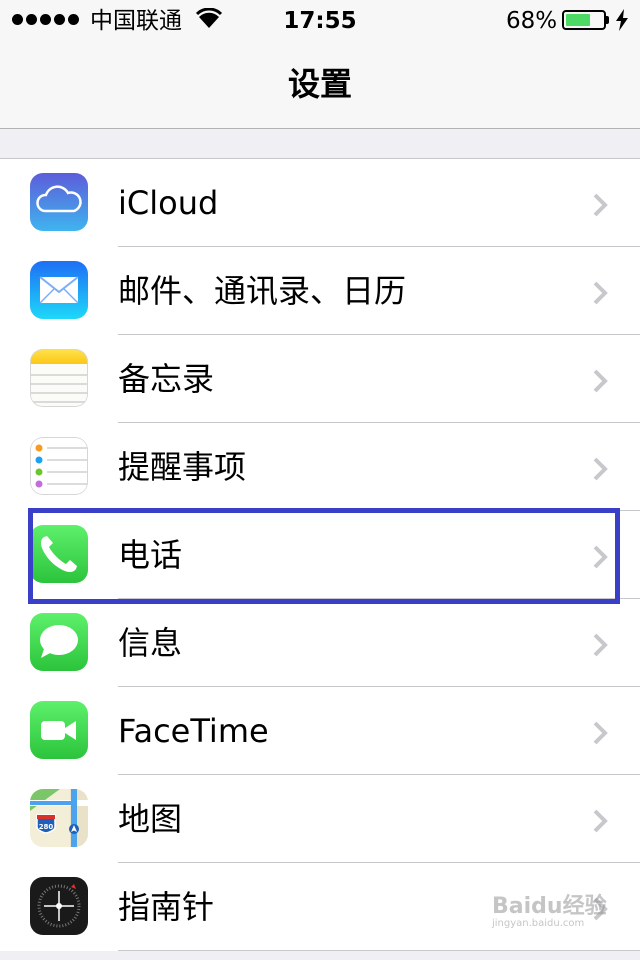 The height and width of the screenshot is (960, 640). What do you see at coordinates (538, 923) in the screenshot?
I see `watermark-subtext: jingyan.baidu.com` at bounding box center [538, 923].